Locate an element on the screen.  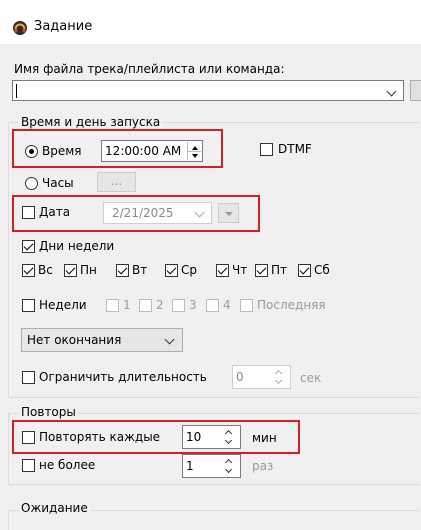
weekdays-checkbox is located at coordinates (28, 246).